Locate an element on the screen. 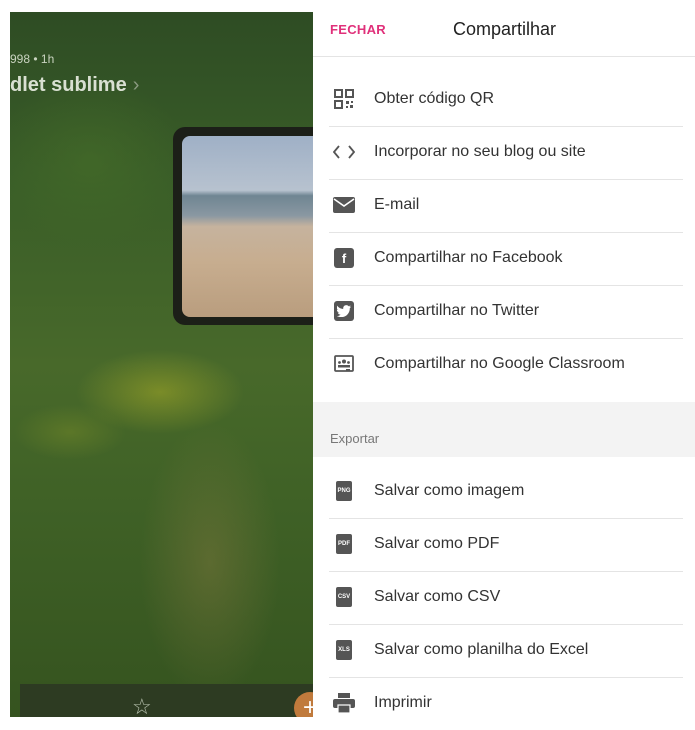 Image resolution: width=695 pixels, height=730 pixels. facebook-icon: f is located at coordinates (344, 258).